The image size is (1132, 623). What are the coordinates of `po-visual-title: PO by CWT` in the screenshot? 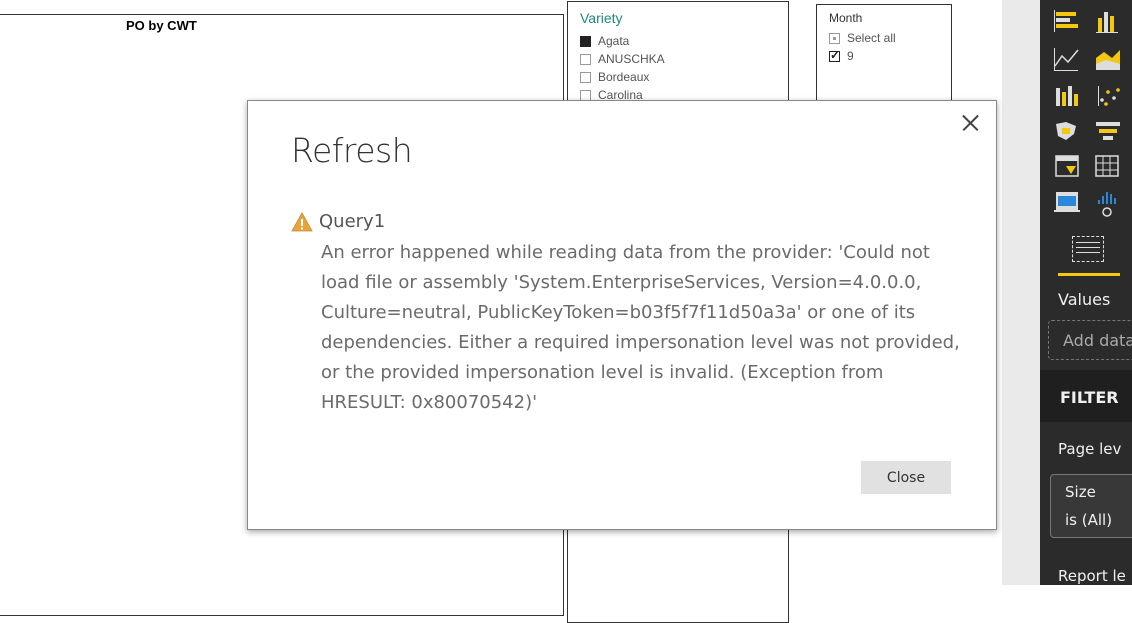 It's located at (161, 25).